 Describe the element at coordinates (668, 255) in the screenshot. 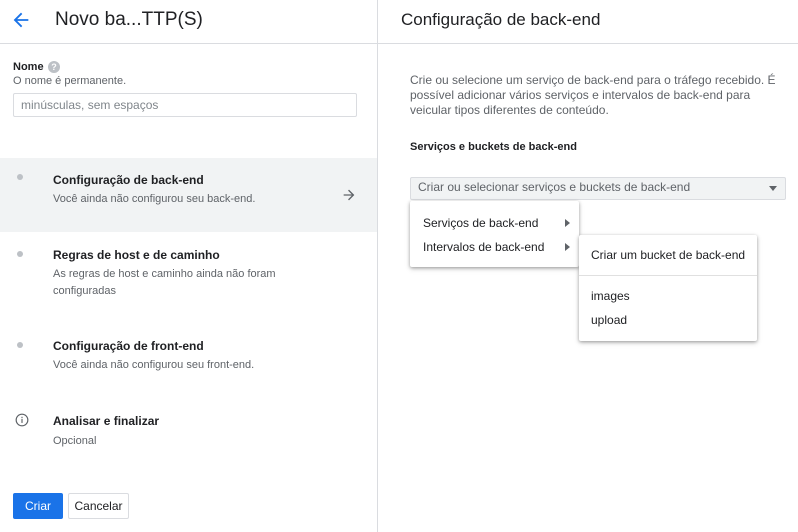

I see `menu-item-create-bucket: Criar um bucket de back-end` at that location.